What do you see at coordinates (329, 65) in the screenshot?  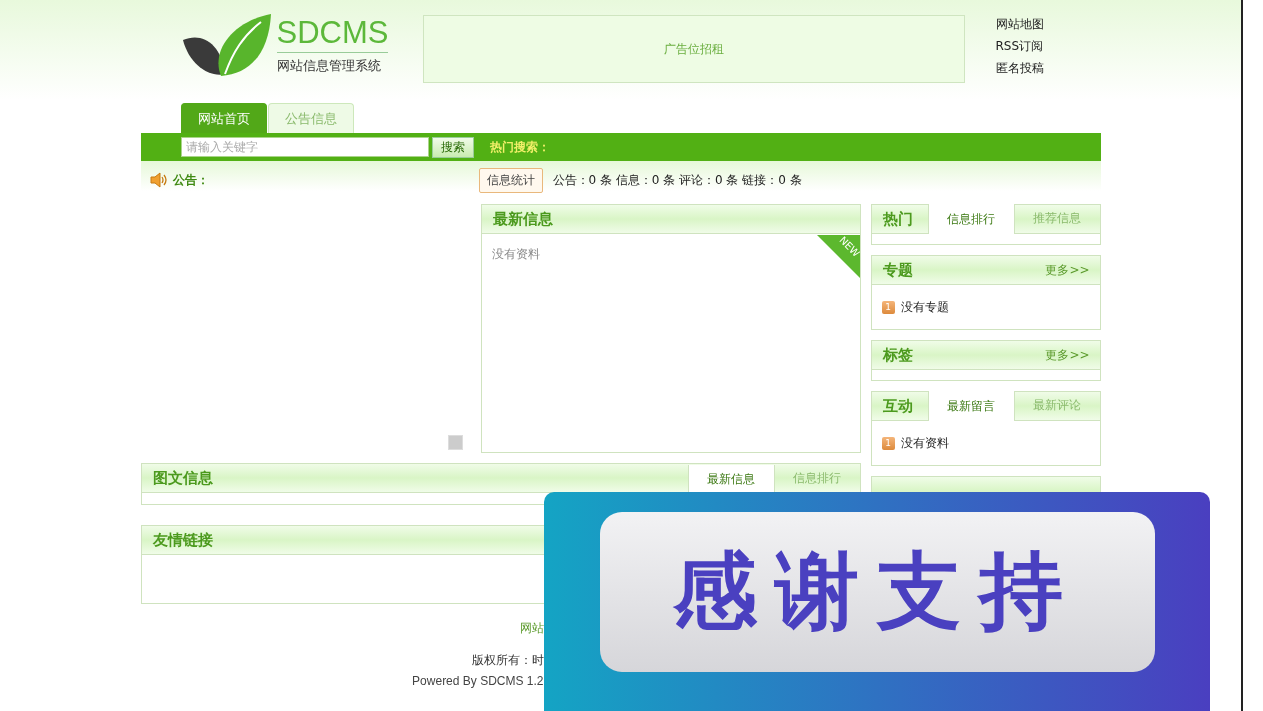 I see `logo-subtitle: 网站信息管理系统` at bounding box center [329, 65].